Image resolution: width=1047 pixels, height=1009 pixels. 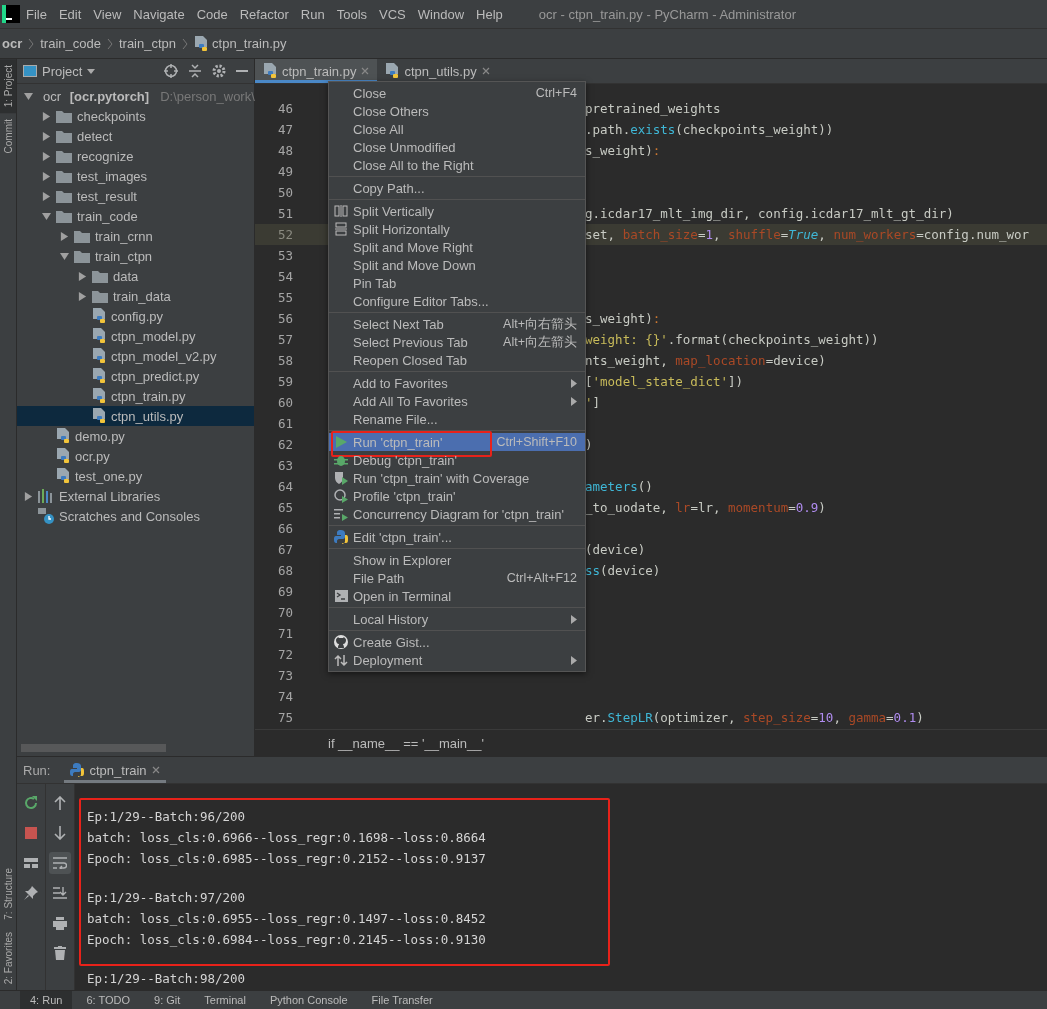 I want to click on console-line: batch: loss_cls:0.6966--loss_regr:0.1698--loss:0.8664, so click(x=287, y=838).